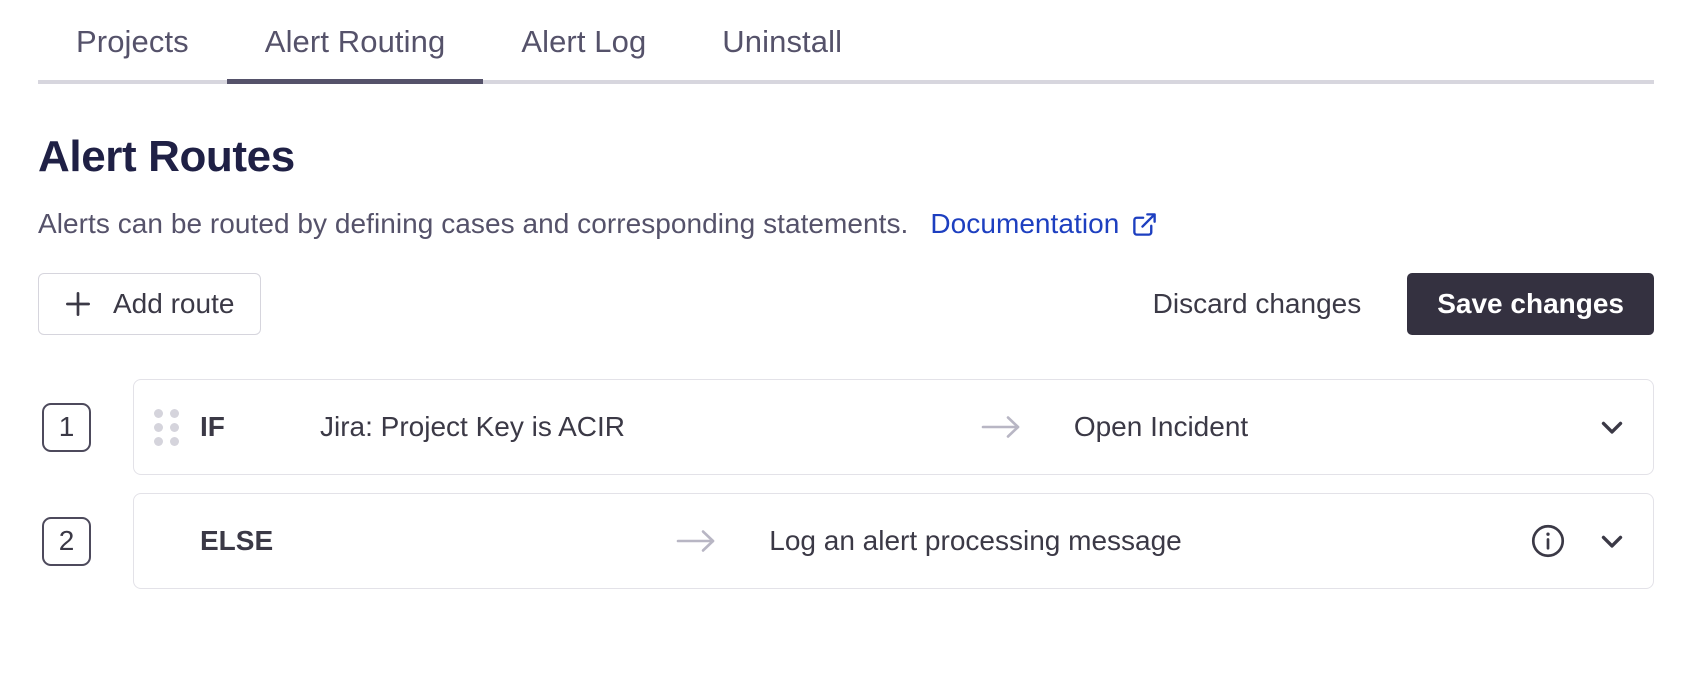 Image resolution: width=1692 pixels, height=690 pixels. I want to click on route-card-2: ELSE Log an alert processing message, so click(893, 541).